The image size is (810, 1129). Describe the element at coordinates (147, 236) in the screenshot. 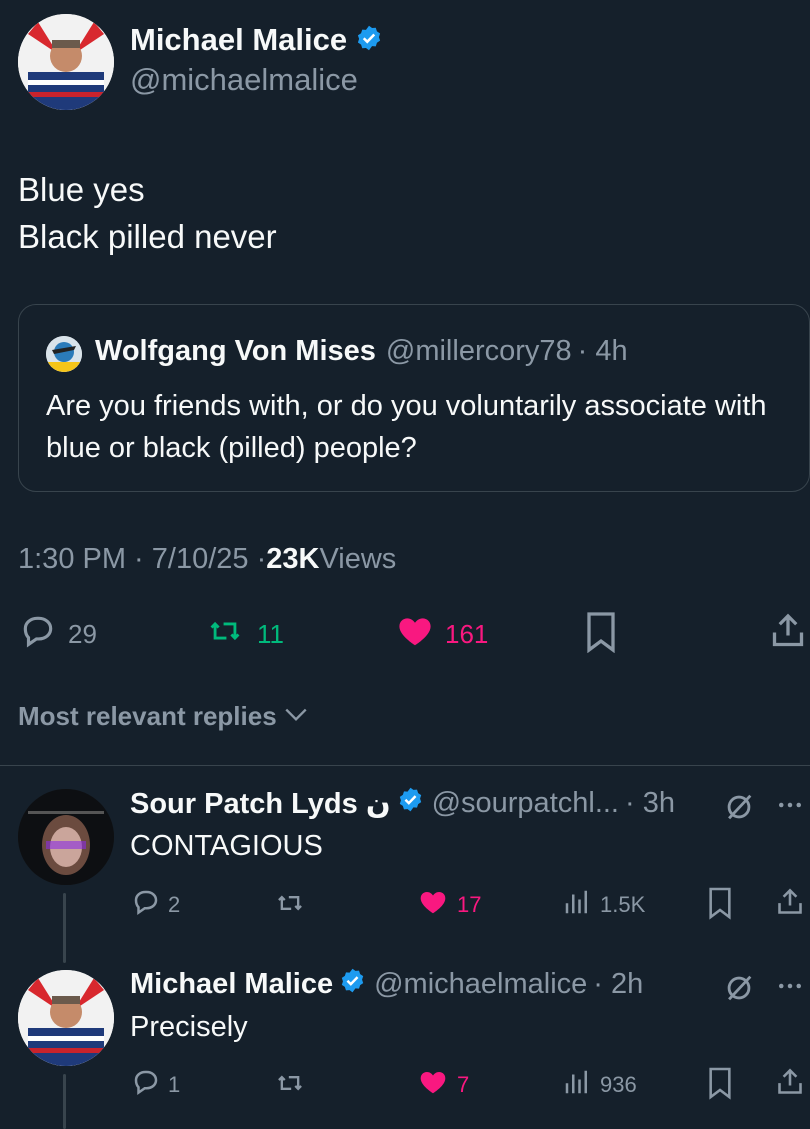

I see `tweet-text-line: Black pilled never` at that location.